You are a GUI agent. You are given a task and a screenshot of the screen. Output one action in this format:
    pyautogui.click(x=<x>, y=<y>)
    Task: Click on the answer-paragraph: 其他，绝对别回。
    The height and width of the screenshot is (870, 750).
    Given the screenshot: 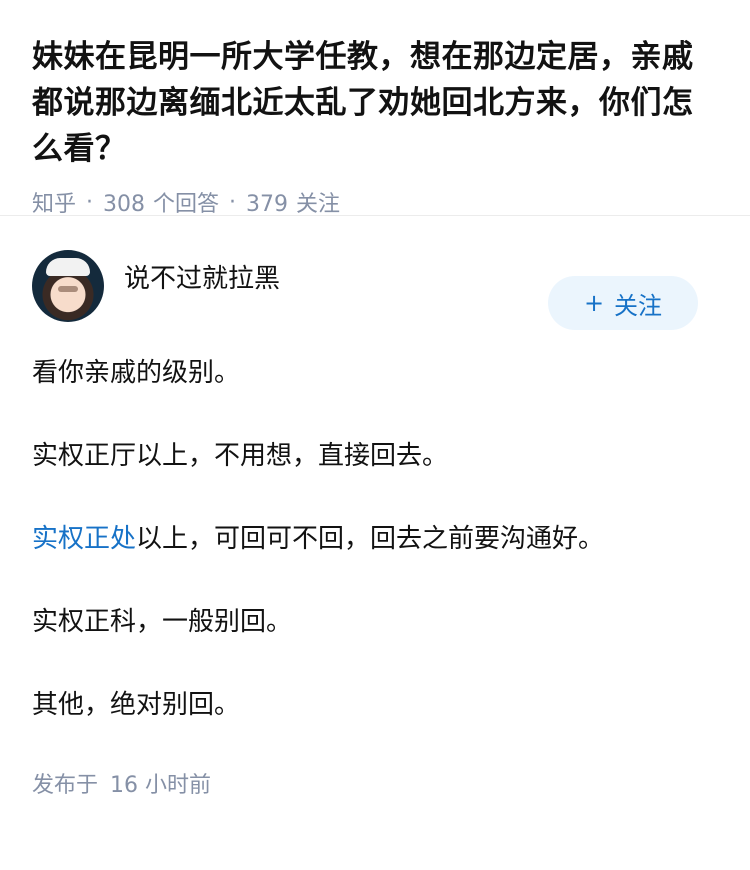 What is the action you would take?
    pyautogui.click(x=136, y=705)
    